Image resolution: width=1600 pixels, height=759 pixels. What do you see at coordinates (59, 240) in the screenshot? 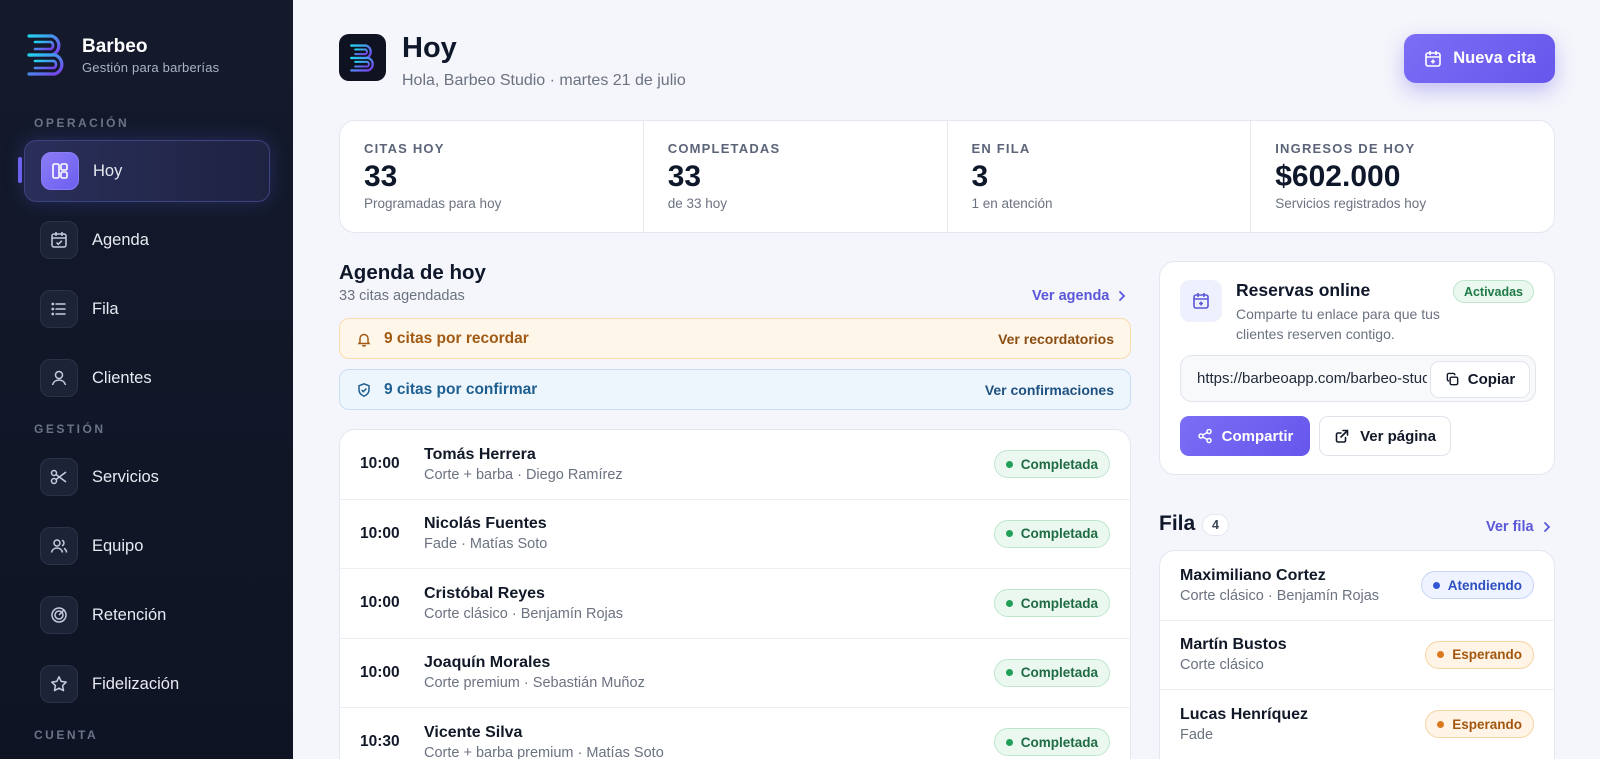
I see `calendar-icon` at bounding box center [59, 240].